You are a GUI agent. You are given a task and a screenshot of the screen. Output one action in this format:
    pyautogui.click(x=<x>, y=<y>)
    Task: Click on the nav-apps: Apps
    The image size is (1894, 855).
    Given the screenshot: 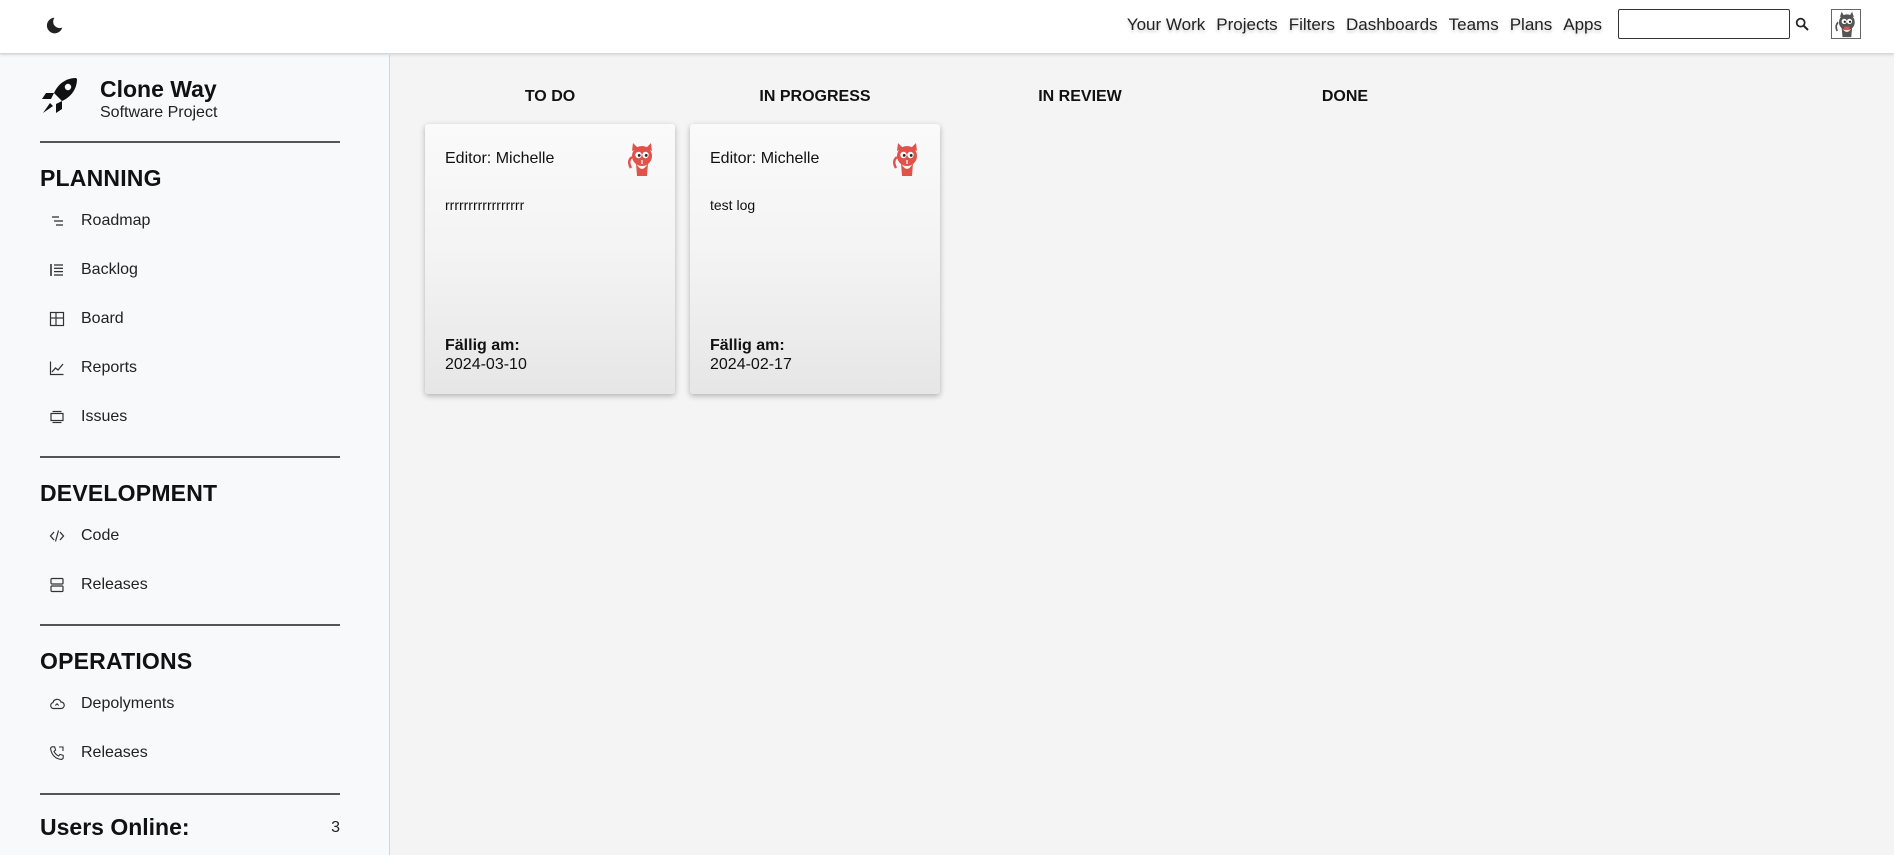 What is the action you would take?
    pyautogui.click(x=1582, y=25)
    